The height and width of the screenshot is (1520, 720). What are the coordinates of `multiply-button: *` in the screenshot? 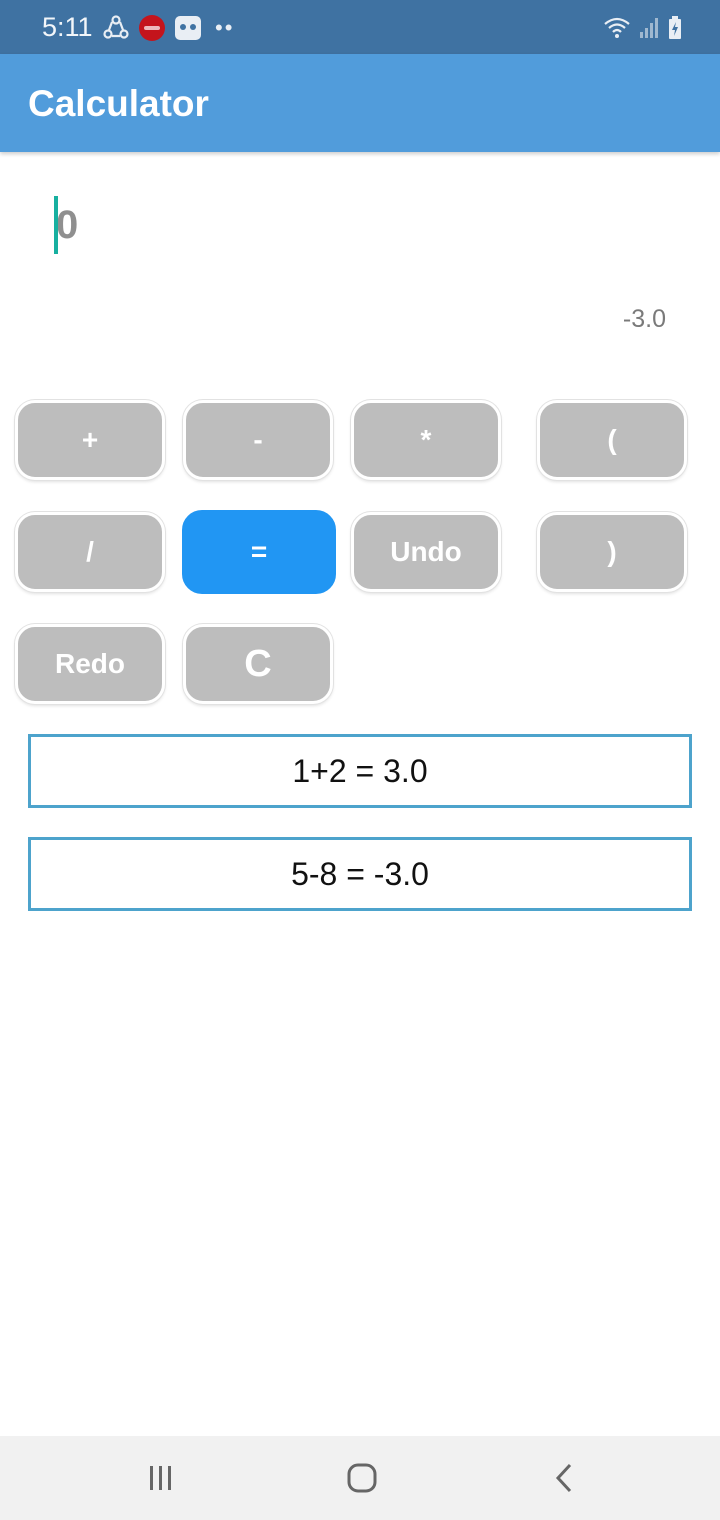 It's located at (426, 440).